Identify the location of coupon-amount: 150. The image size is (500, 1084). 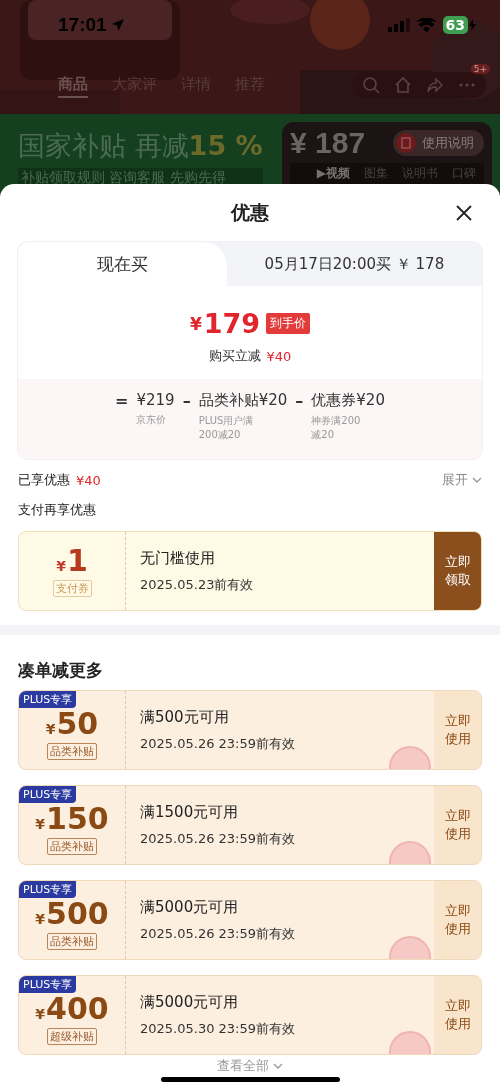
(77, 818).